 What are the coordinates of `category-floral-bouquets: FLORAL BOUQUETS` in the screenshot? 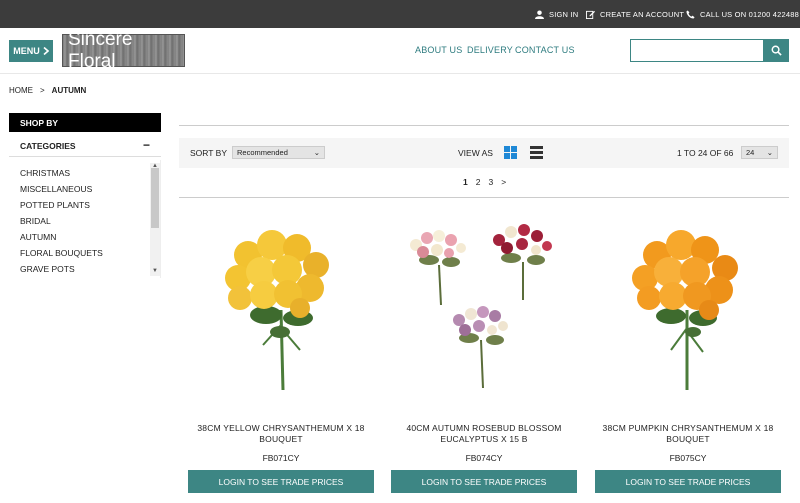 It's located at (61, 253).